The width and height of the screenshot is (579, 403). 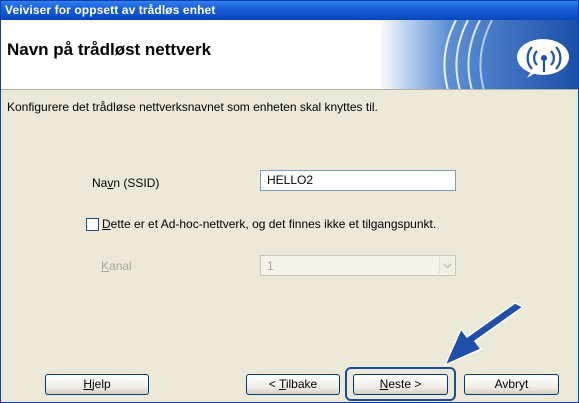 What do you see at coordinates (289, 10) in the screenshot?
I see `window-title: Veiviser for oppsett av trådløs enhet` at bounding box center [289, 10].